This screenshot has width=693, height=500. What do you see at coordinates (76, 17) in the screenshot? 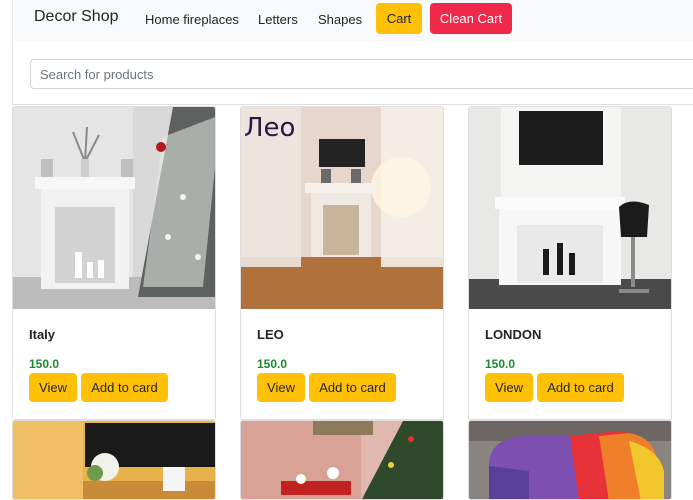
I see `brand-link: Decor Shop` at bounding box center [76, 17].